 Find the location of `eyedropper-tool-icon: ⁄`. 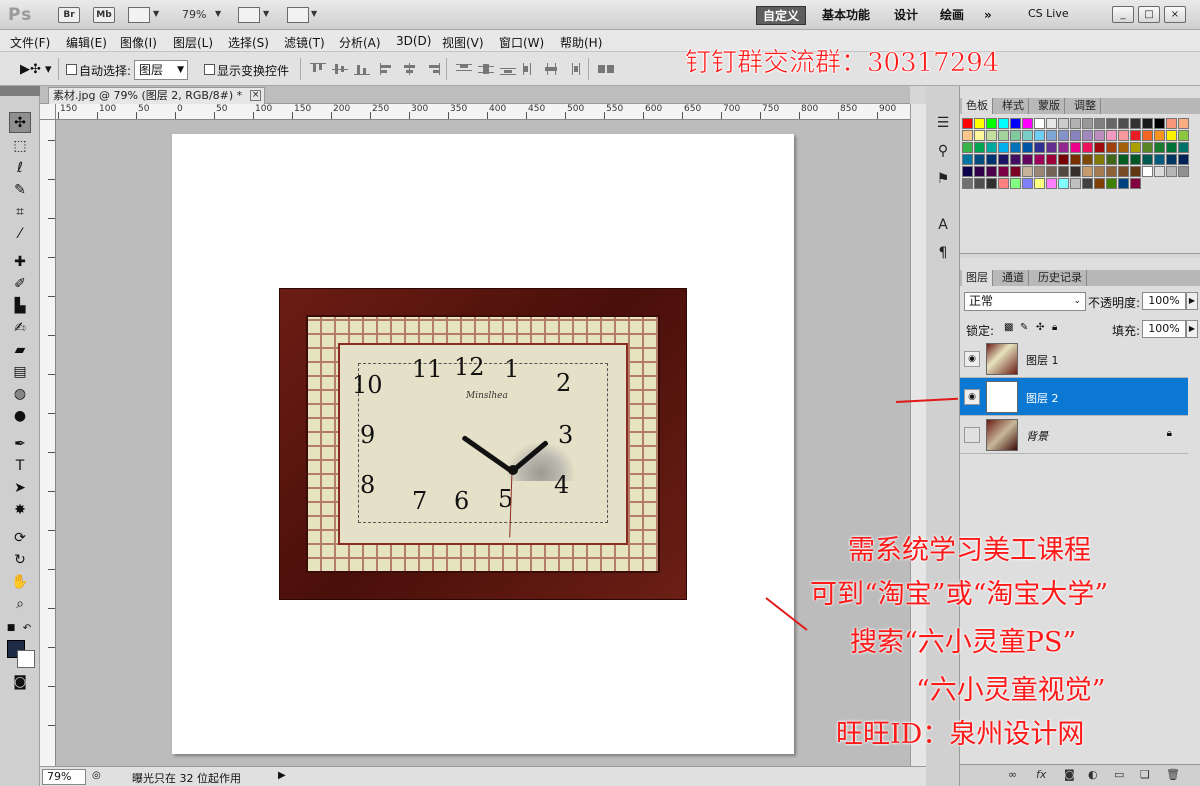

eyedropper-tool-icon: ⁄ is located at coordinates (20, 234).